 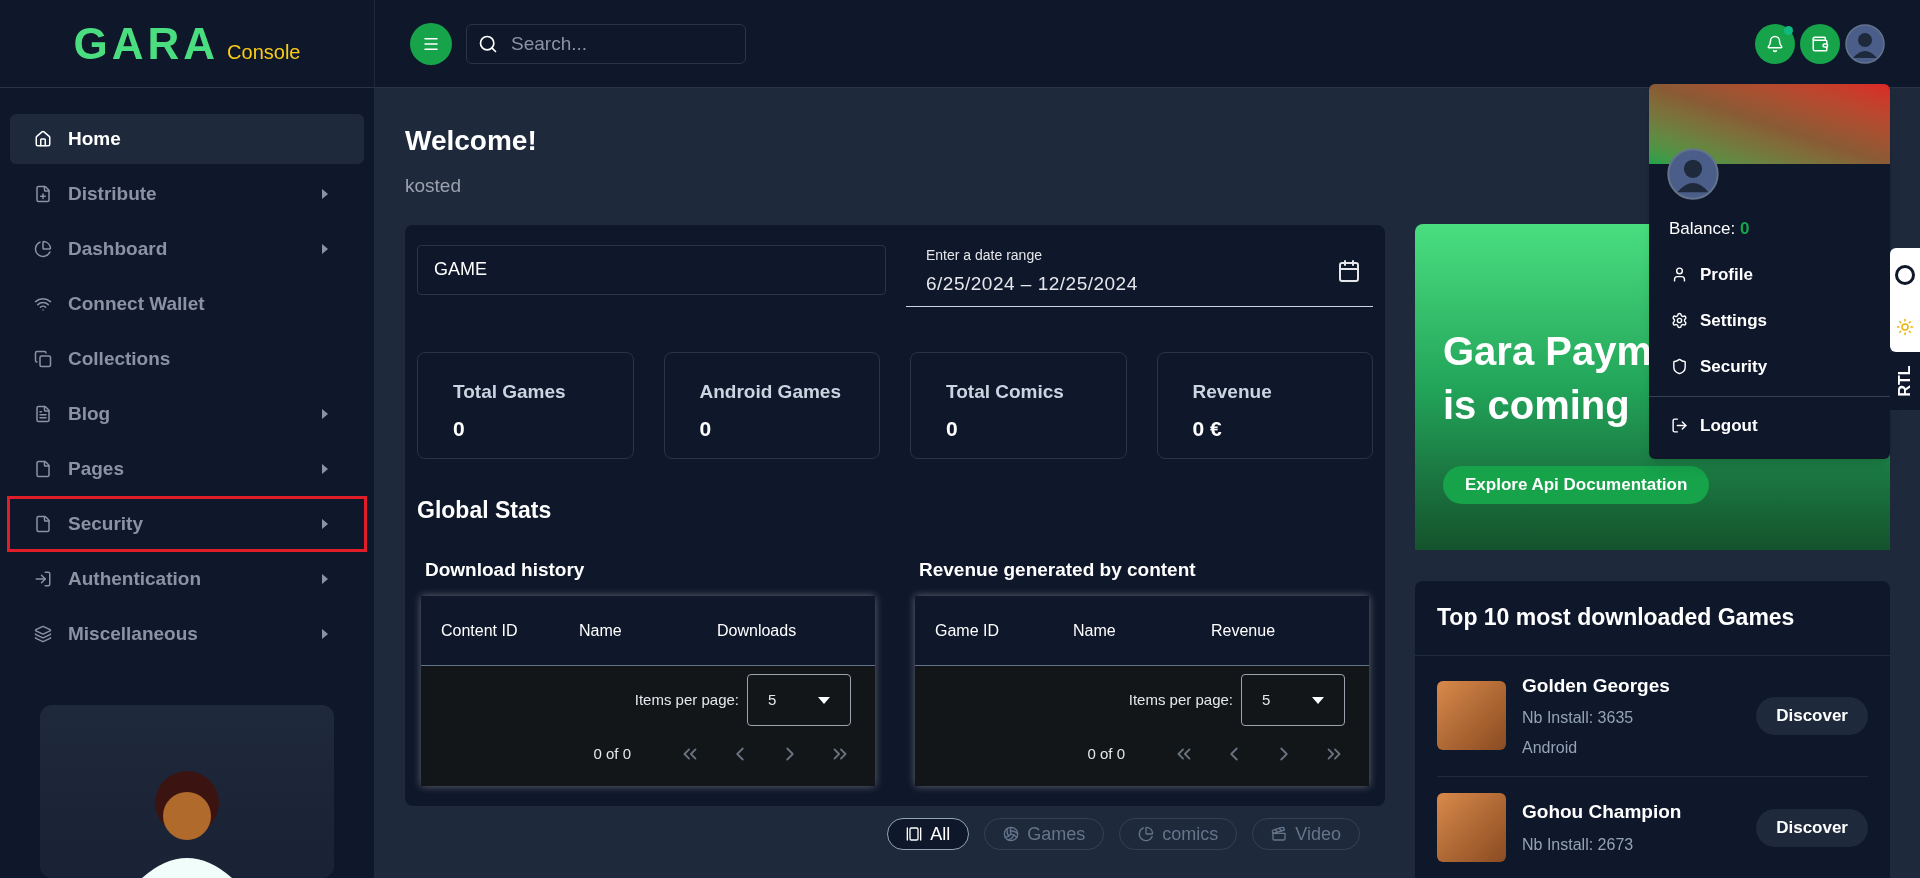 I want to click on stat-label: Android Games, so click(x=770, y=392).